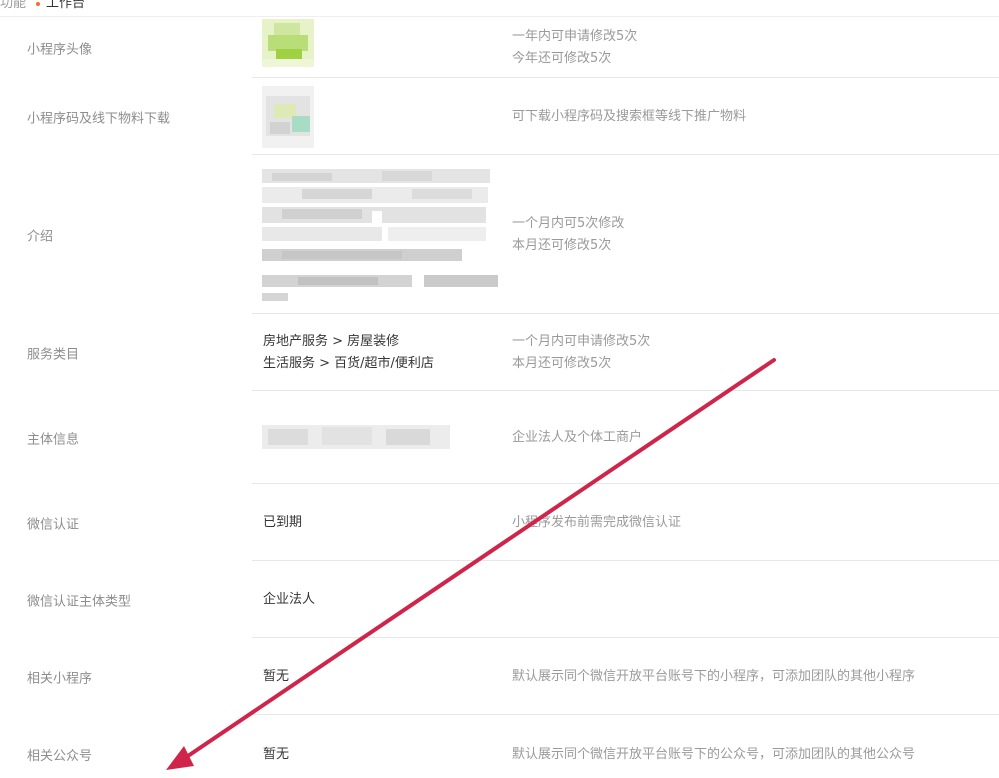  I want to click on row-value: 房地产服务 > 房屋装修 生活服务 > 百货/超市/便利店, so click(348, 353).